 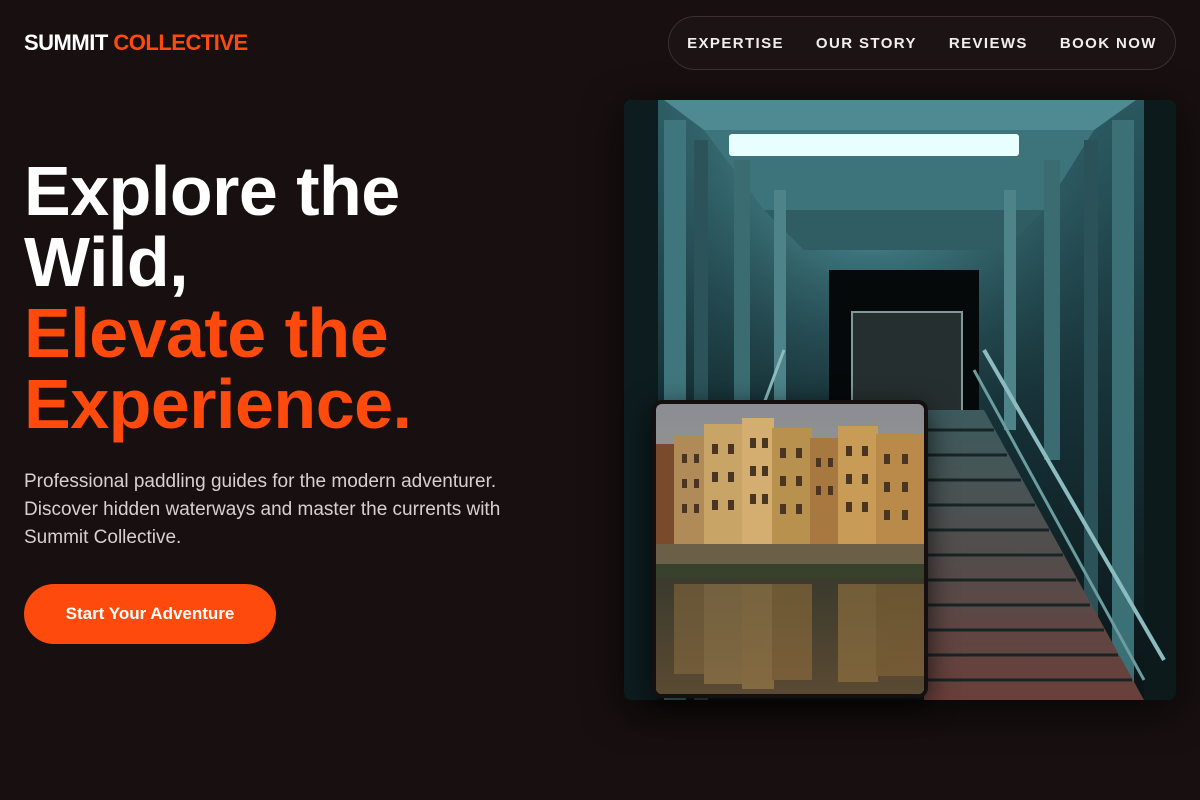 I want to click on brand-logo: SUMMIT COLLECTIVE, so click(x=136, y=43).